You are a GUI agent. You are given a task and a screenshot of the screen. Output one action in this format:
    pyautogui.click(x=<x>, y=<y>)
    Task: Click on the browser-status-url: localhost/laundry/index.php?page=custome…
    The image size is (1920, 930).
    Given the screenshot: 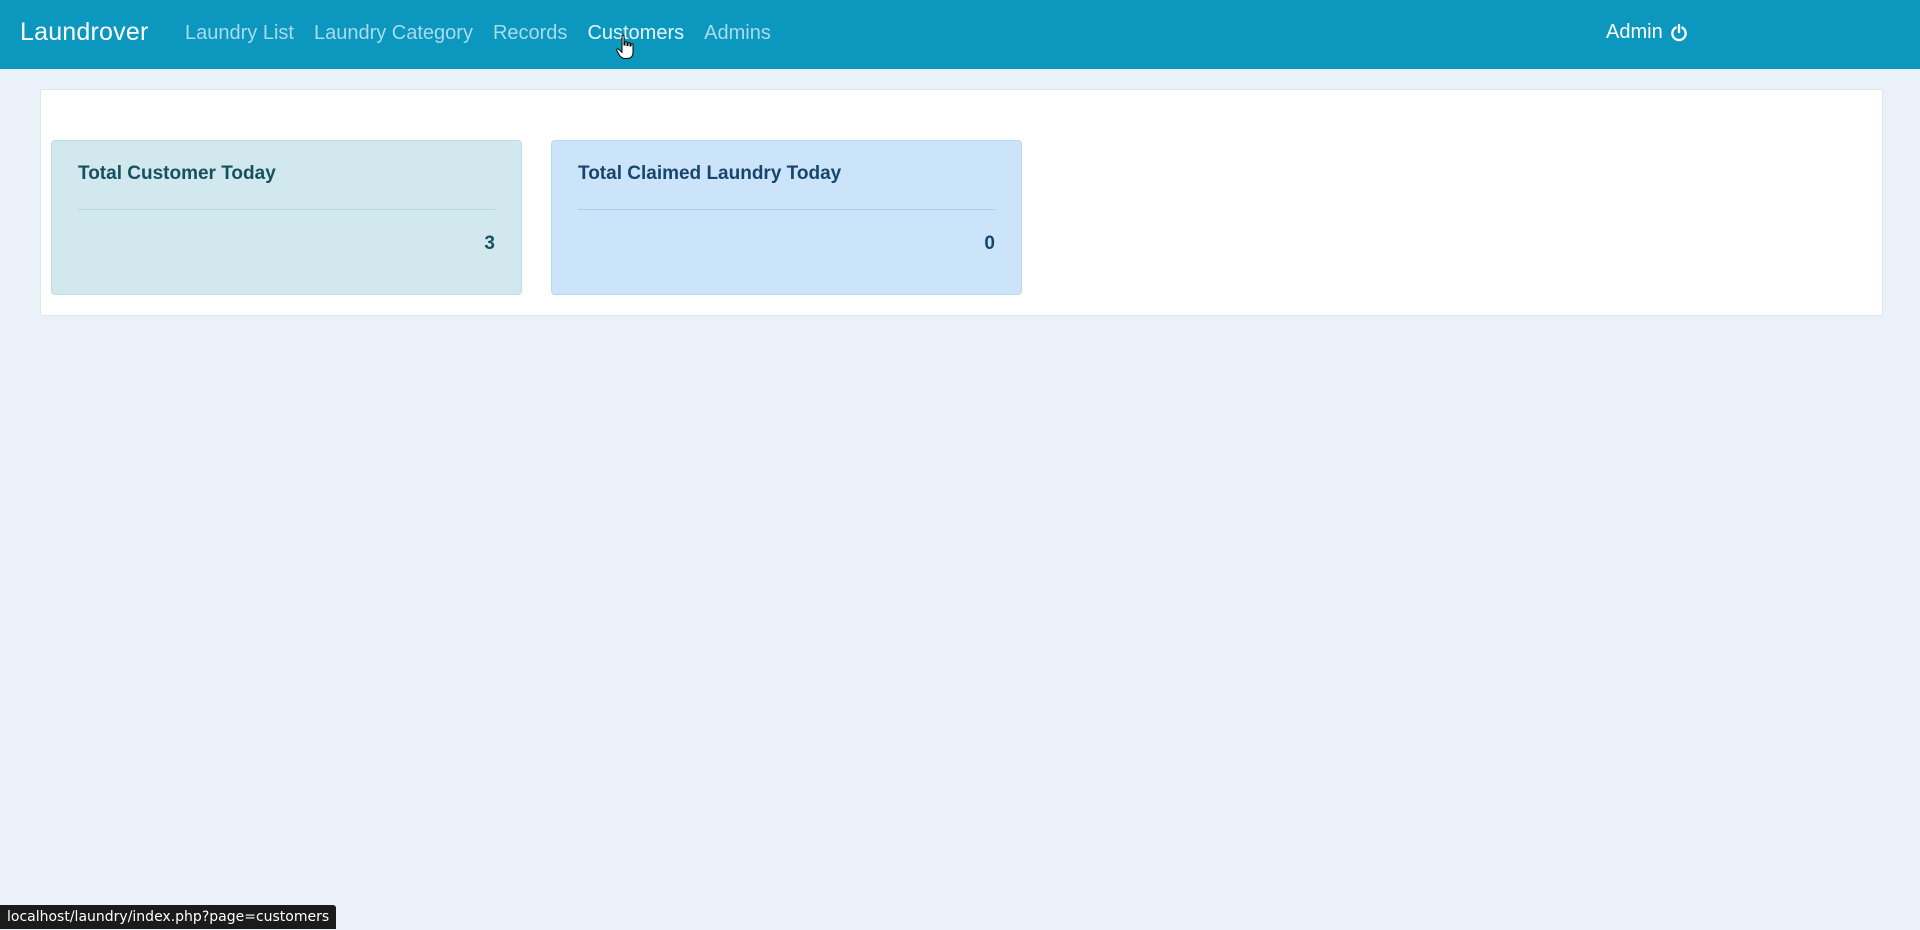 What is the action you would take?
    pyautogui.click(x=168, y=917)
    